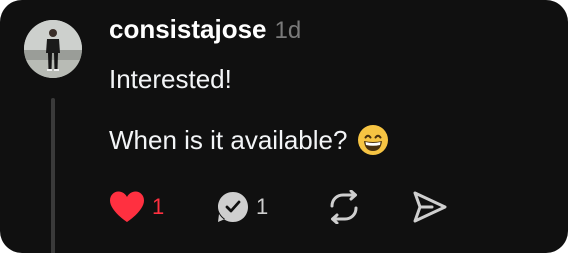 This screenshot has height=253, width=568. Describe the element at coordinates (262, 206) in the screenshot. I see `reply-count: 1` at that location.